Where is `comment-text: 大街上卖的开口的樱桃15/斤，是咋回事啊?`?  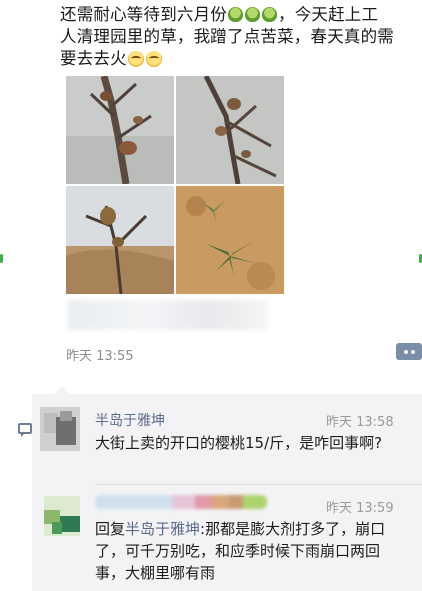 comment-text: 大街上卖的开口的樱桃15/斤，是咋回事啊? is located at coordinates (239, 443).